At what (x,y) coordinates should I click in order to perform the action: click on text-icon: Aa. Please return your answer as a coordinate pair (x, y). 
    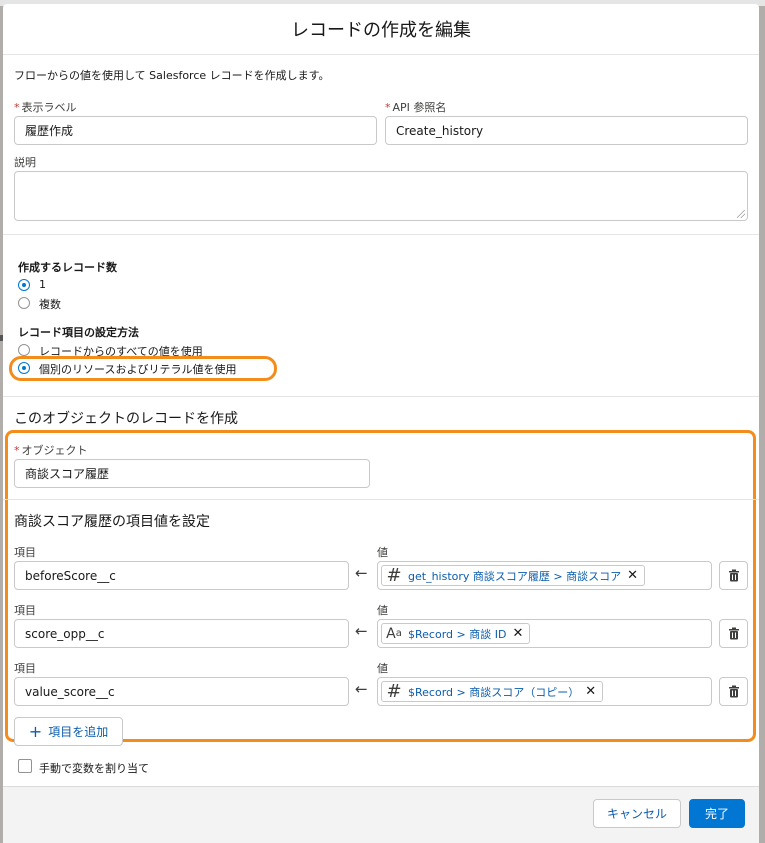
    Looking at the image, I should click on (394, 633).